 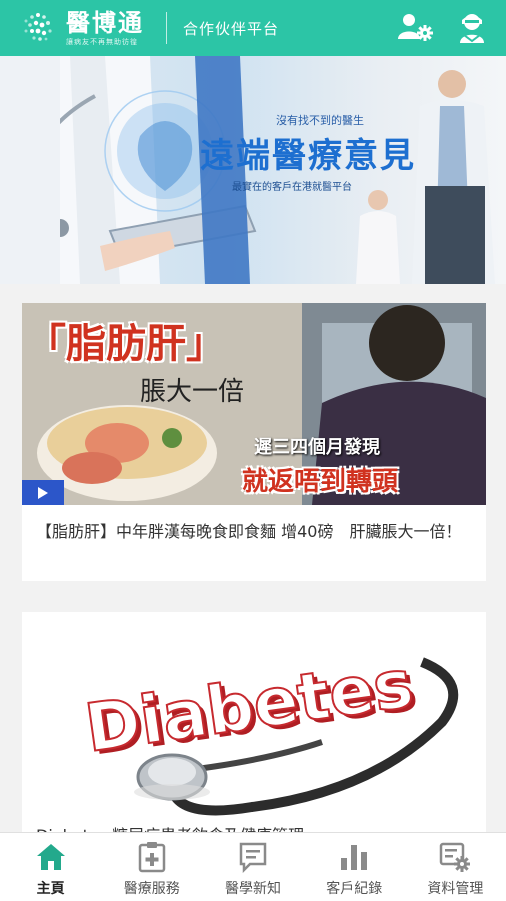 I want to click on support-agent-button, so click(x=472, y=28).